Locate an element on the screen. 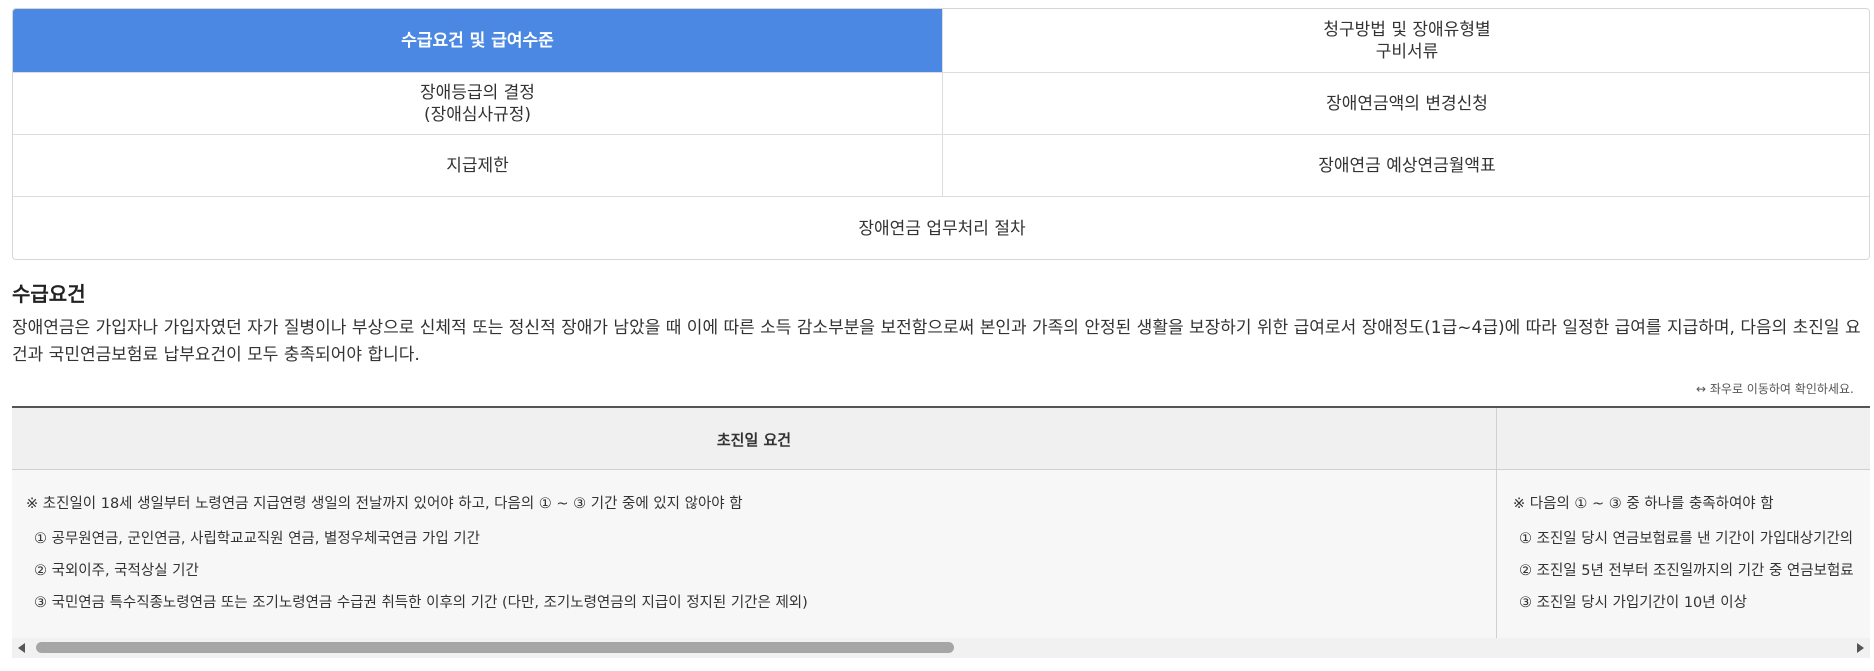  table-header-second is located at coordinates (1683, 439).